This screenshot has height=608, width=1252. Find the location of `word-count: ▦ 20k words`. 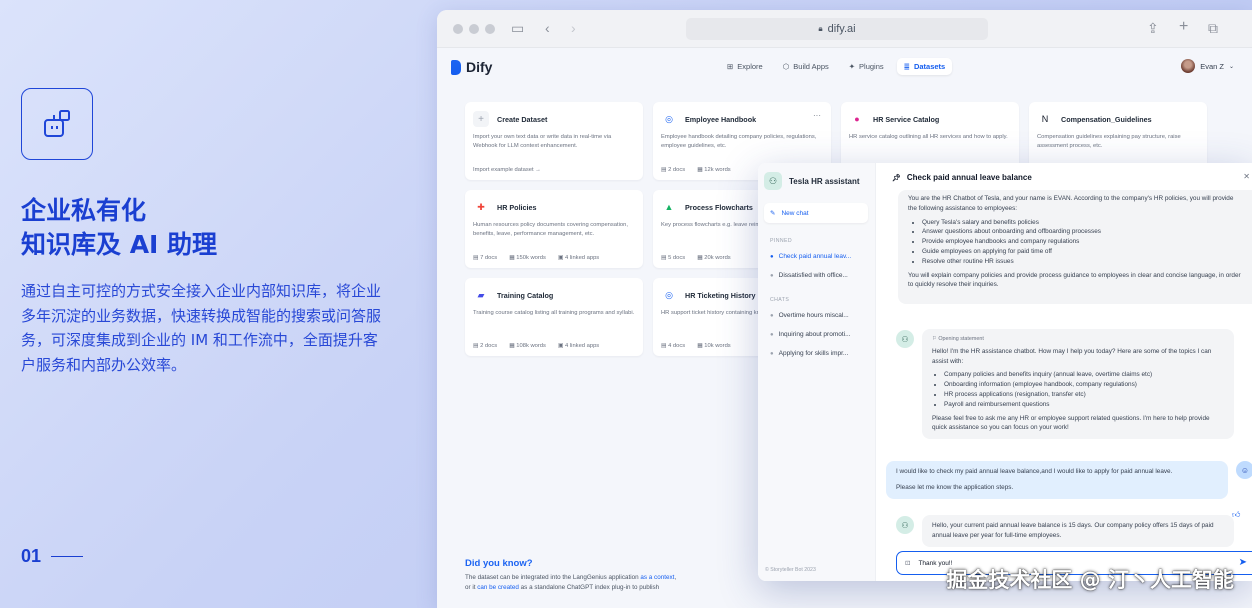

word-count: ▦ 20k words is located at coordinates (714, 258).